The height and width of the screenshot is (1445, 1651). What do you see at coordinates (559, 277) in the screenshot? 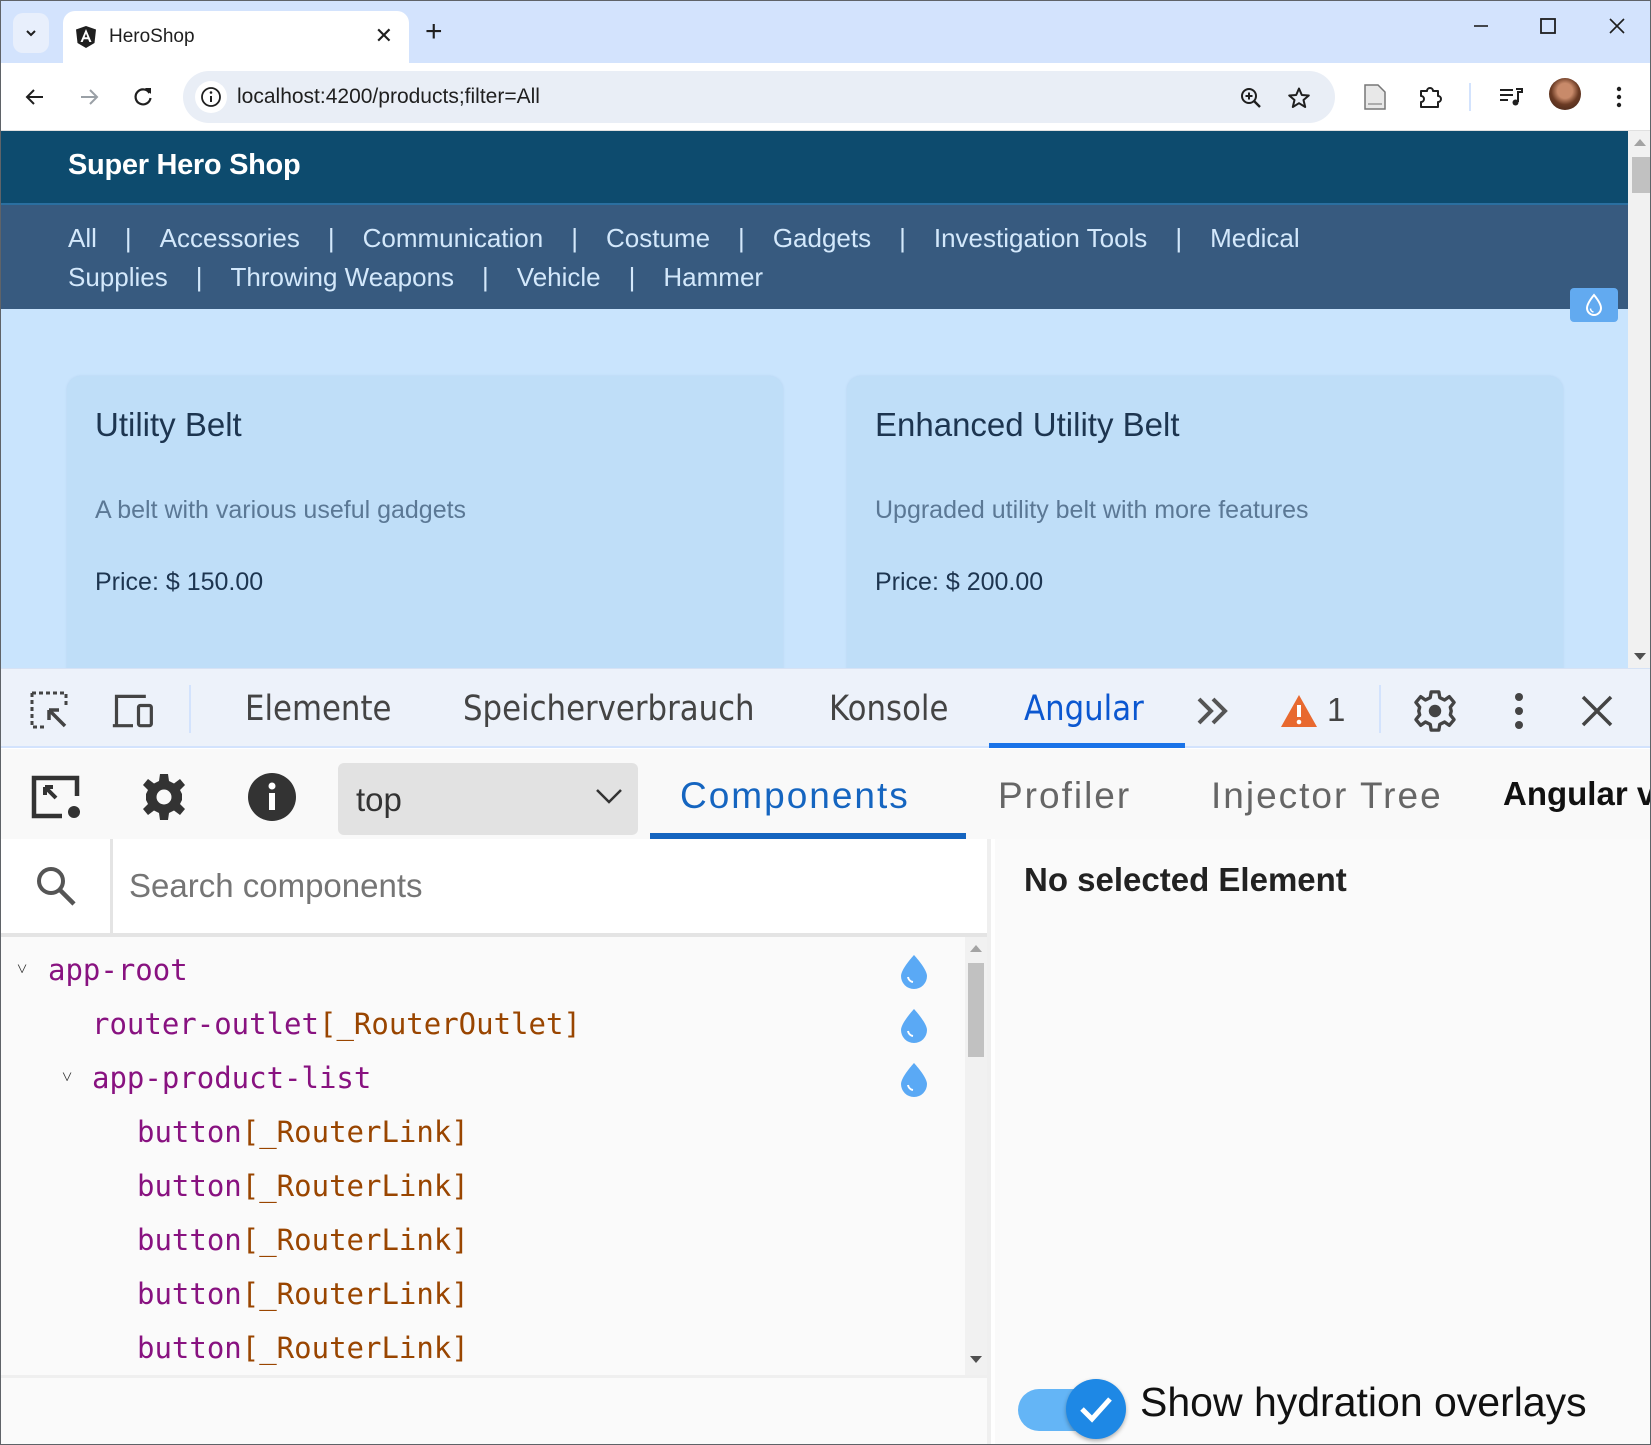
I see `nav-link-vehicle: Vehicle` at bounding box center [559, 277].